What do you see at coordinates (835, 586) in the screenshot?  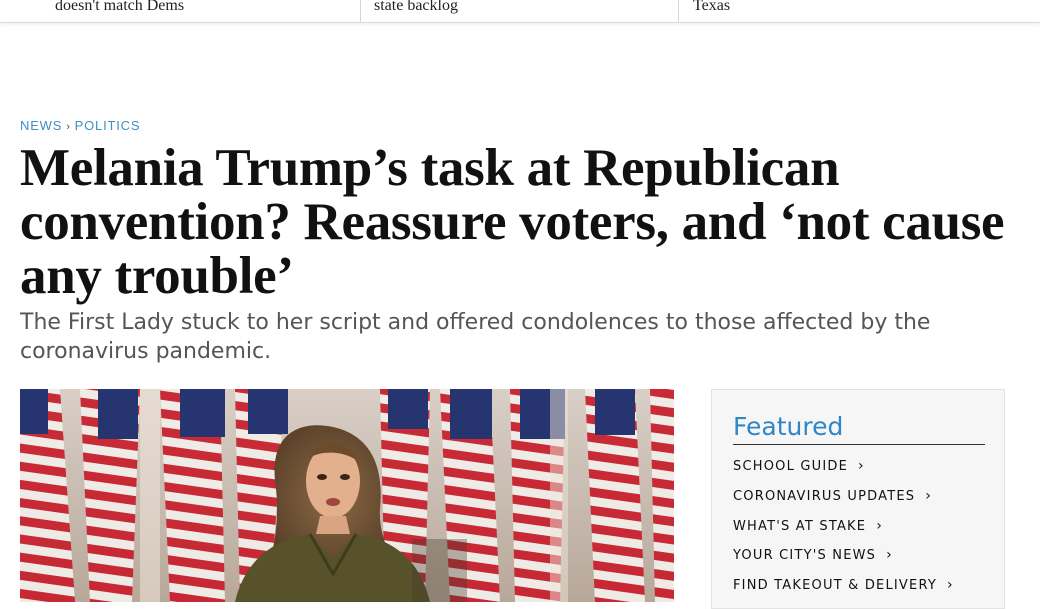 I see `featured-item-label: FIND TAKEOUT & DELIVERY` at bounding box center [835, 586].